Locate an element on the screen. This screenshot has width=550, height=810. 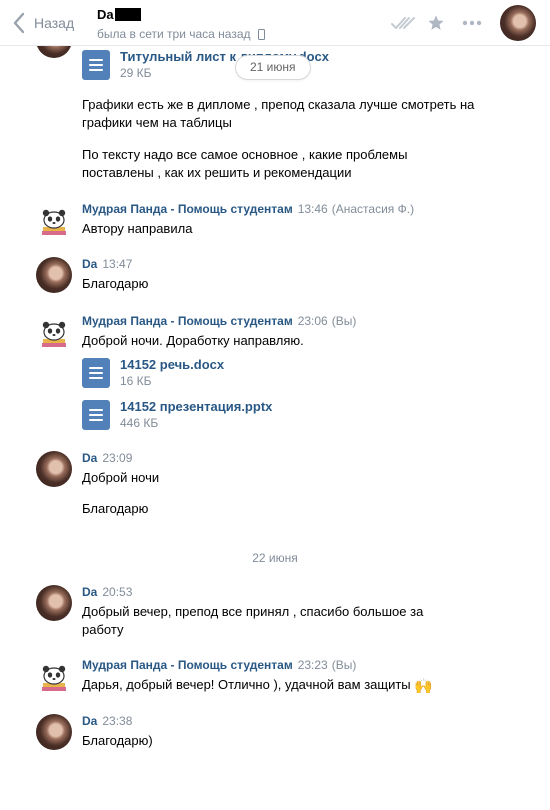
document-size: 16 КБ is located at coordinates (136, 381).